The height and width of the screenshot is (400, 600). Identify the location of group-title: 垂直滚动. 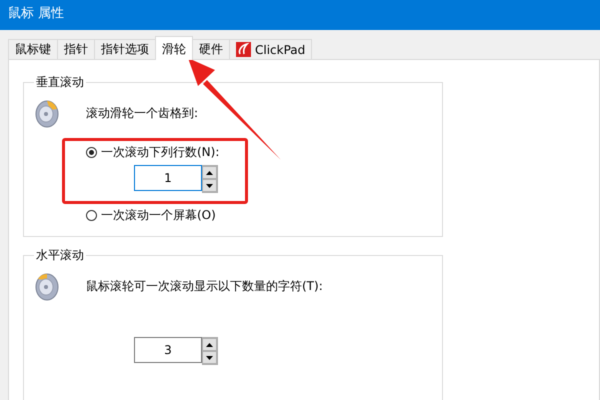
(60, 82).